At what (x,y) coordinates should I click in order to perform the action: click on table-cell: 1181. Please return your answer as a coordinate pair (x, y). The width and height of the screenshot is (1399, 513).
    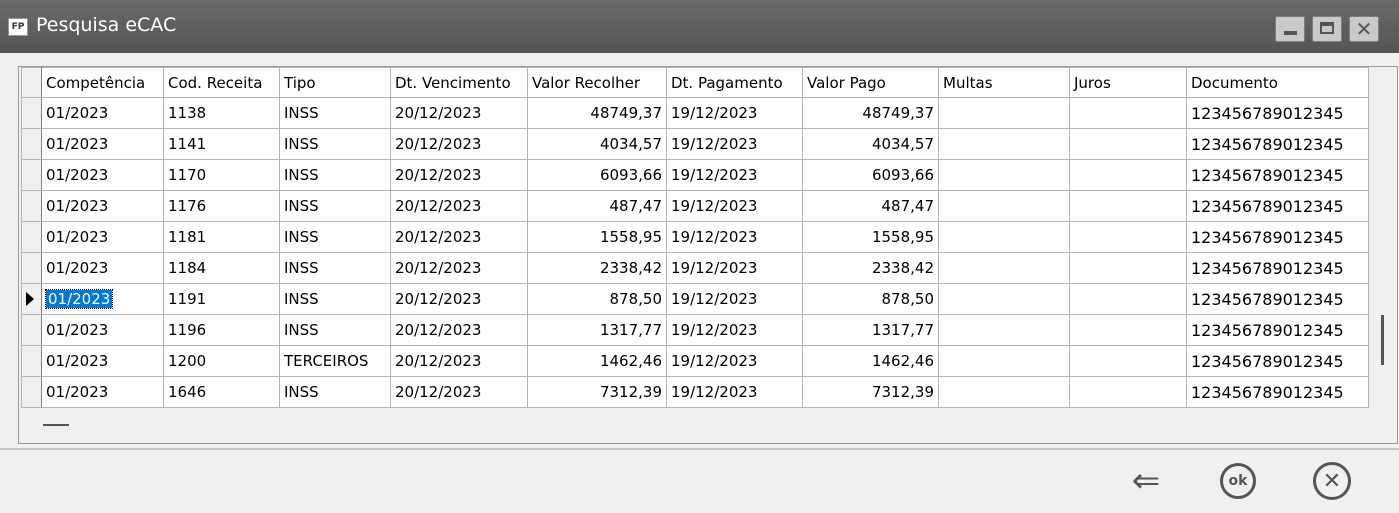
    Looking at the image, I should click on (221, 237).